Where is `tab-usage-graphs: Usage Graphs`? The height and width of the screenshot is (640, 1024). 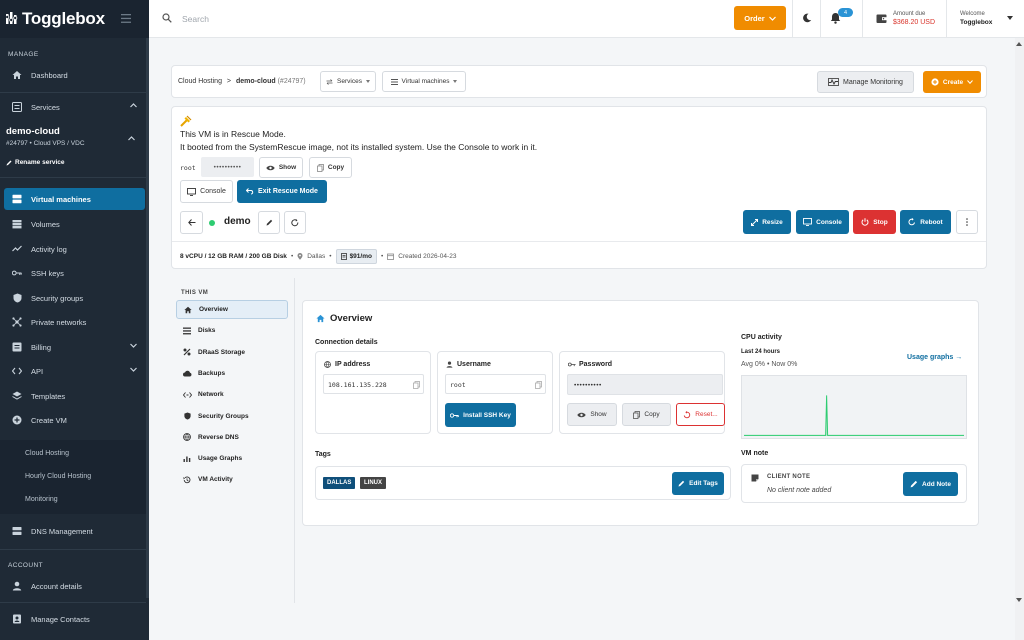
tab-usage-graphs: Usage Graphs is located at coordinates (232, 458).